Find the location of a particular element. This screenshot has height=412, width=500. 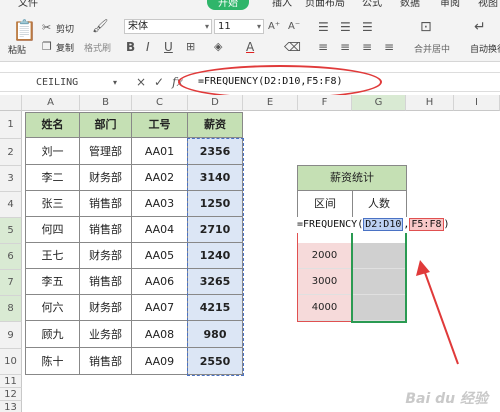

format-painter-icon: 🖌 is located at coordinates (100, 27).